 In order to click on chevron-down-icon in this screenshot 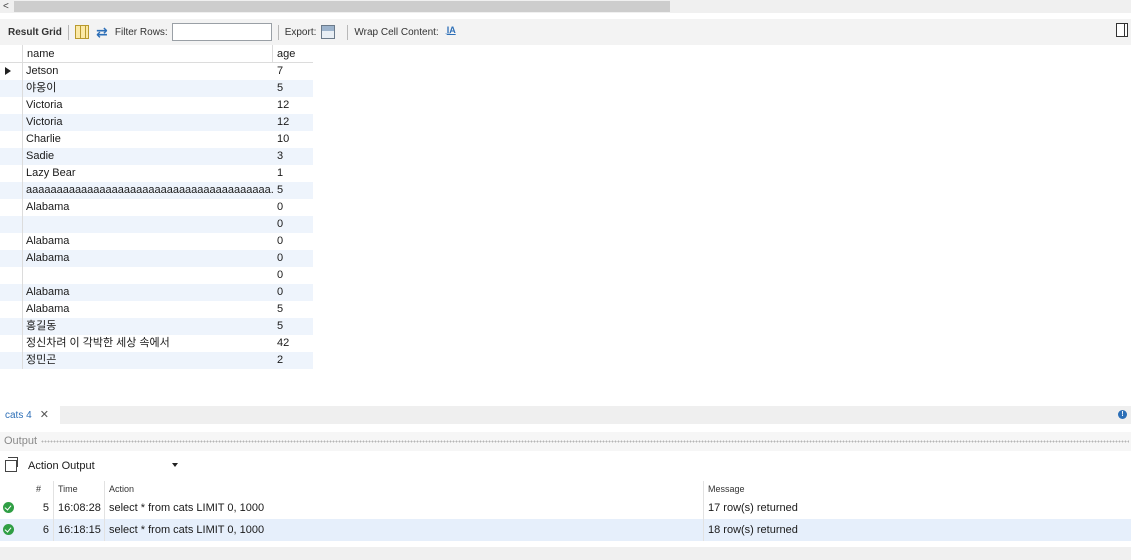, I will do `click(175, 465)`.